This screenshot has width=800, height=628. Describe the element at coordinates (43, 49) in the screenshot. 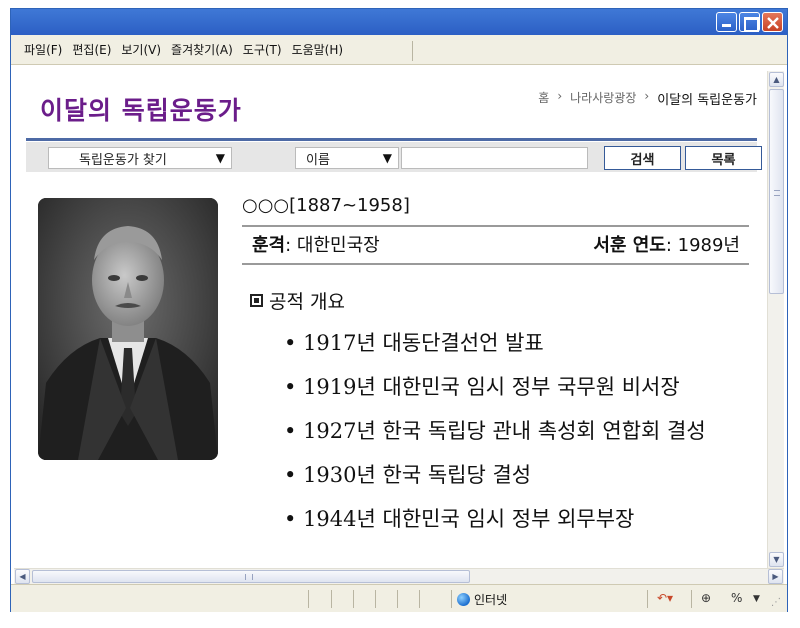

I see `menu-file: 파일(F)` at that location.